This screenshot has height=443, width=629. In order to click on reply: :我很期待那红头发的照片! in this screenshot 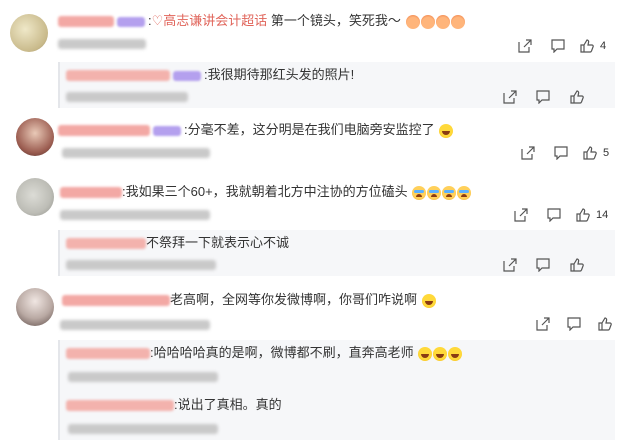, I will do `click(210, 75)`.